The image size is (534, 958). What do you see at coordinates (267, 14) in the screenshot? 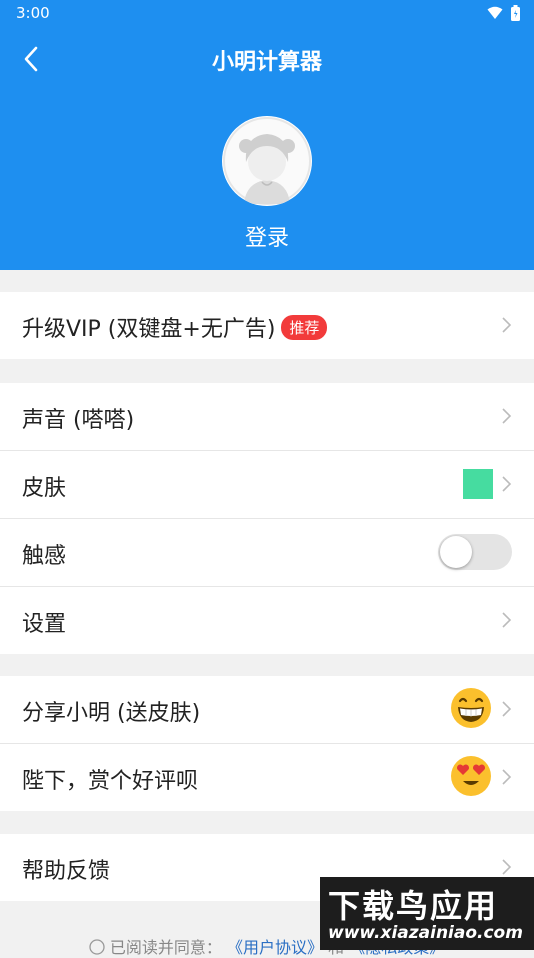
I see `status-bar: 3:00` at bounding box center [267, 14].